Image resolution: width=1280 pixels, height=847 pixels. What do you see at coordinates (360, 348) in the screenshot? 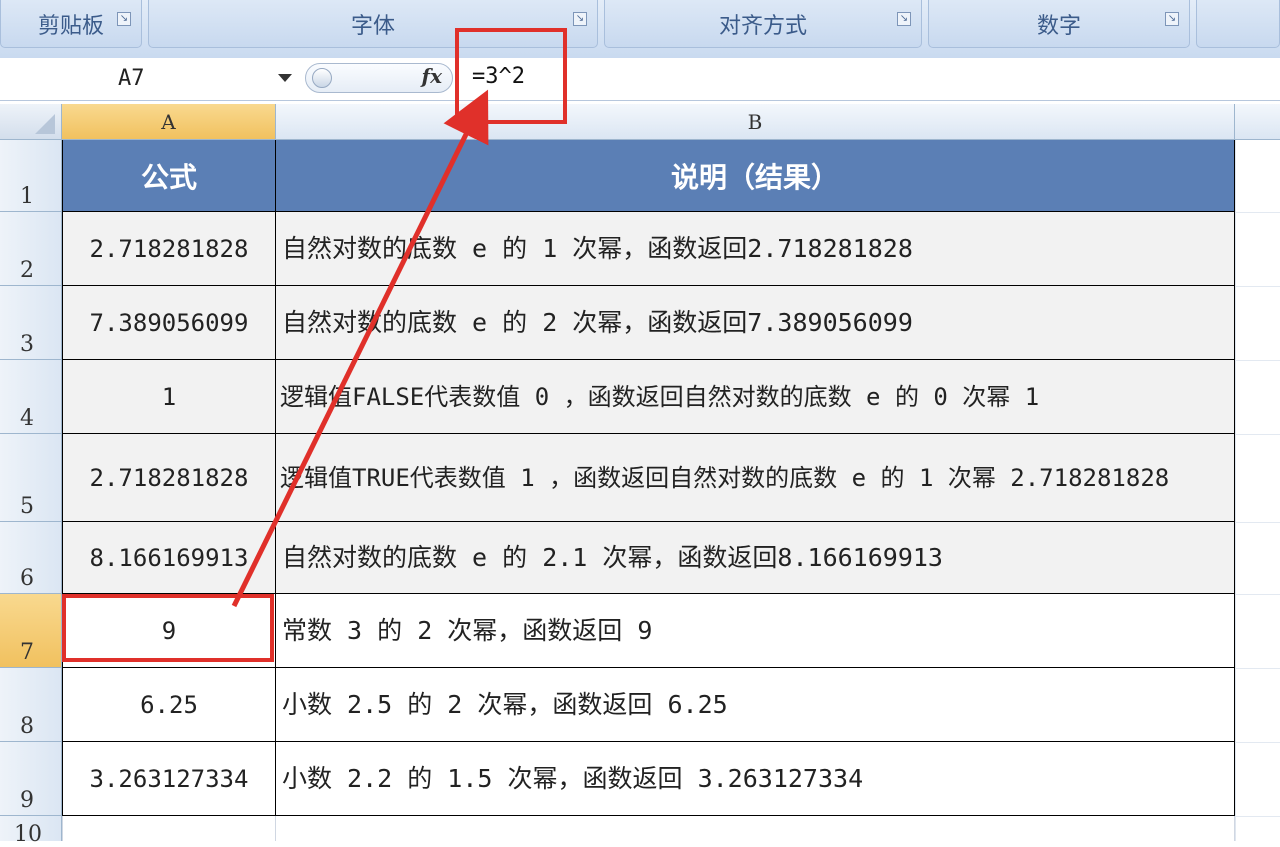
I see `annotation-arrow` at bounding box center [360, 348].